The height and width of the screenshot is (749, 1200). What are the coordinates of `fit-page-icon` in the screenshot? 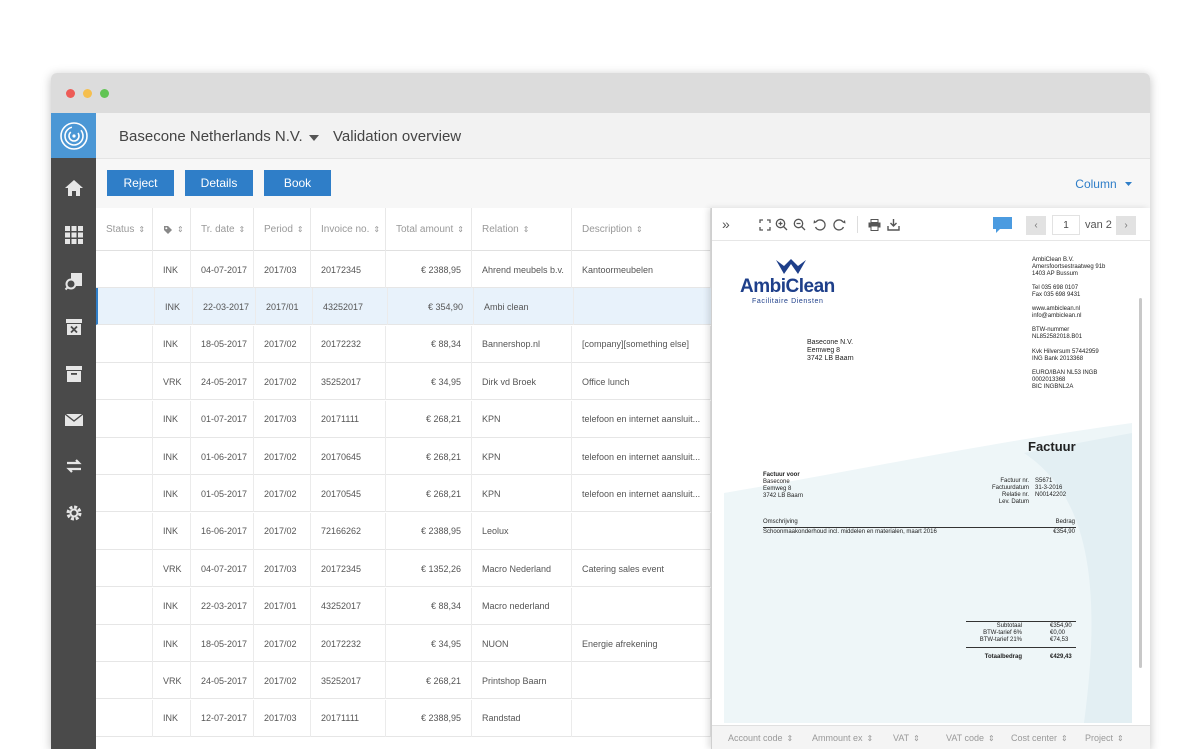 It's located at (765, 225).